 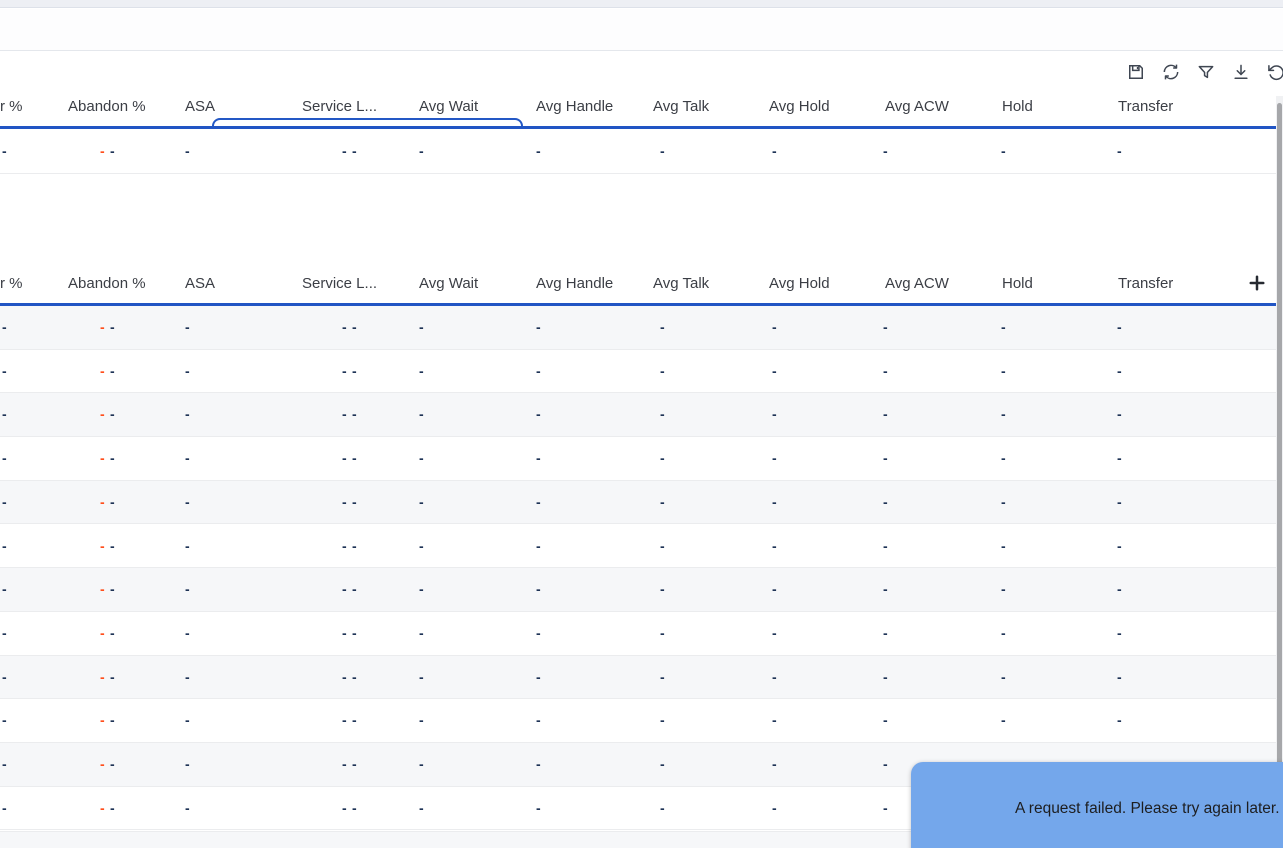 I want to click on save-icon, so click(x=1136, y=72).